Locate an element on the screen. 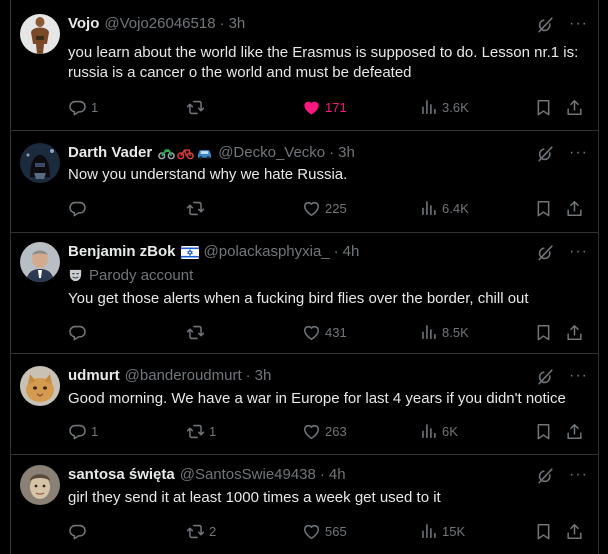 The height and width of the screenshot is (554, 608). user-handle: @banderoudmurt is located at coordinates (183, 376).